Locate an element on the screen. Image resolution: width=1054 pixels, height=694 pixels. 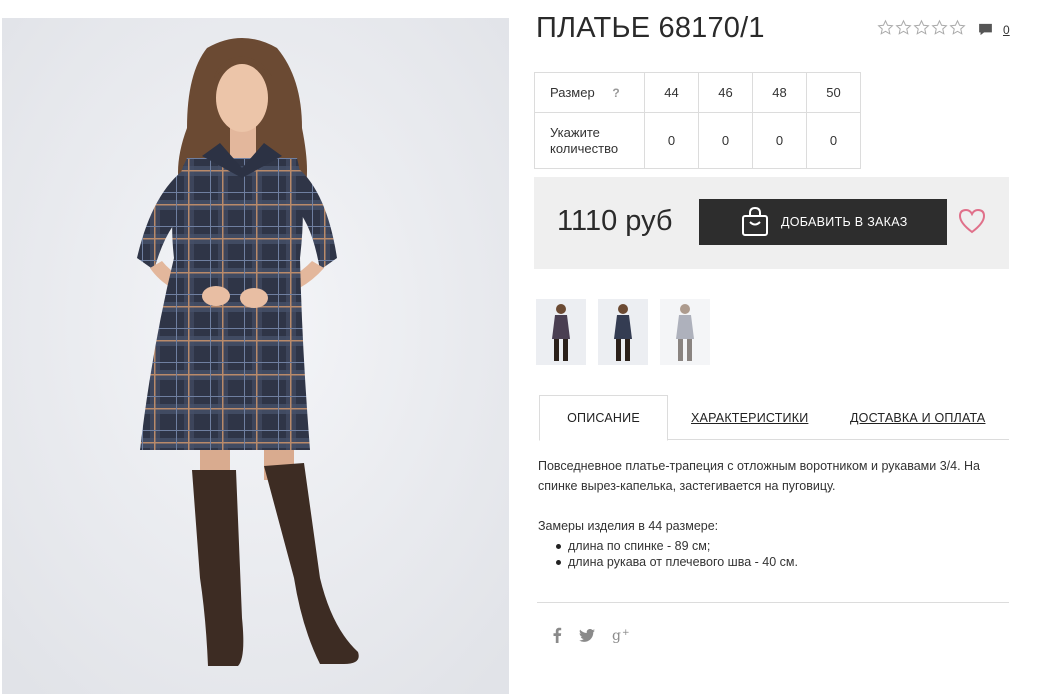
size-option: 50 is located at coordinates (833, 92).